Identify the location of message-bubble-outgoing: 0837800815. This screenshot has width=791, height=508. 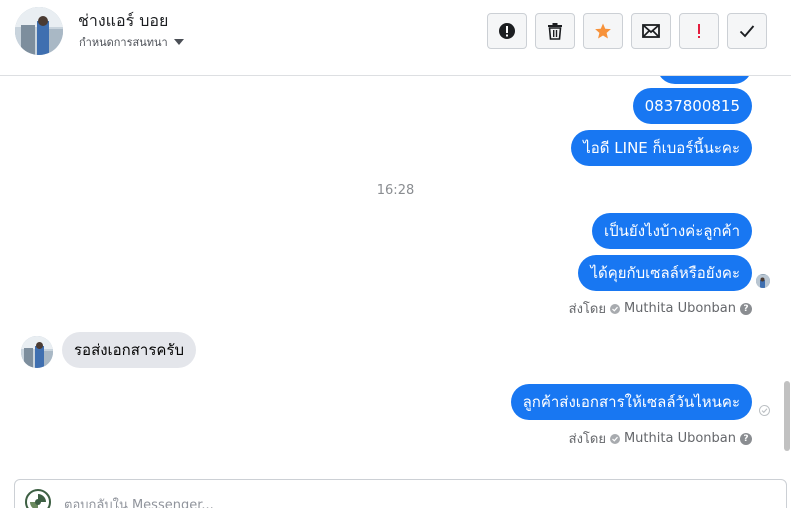
(692, 106).